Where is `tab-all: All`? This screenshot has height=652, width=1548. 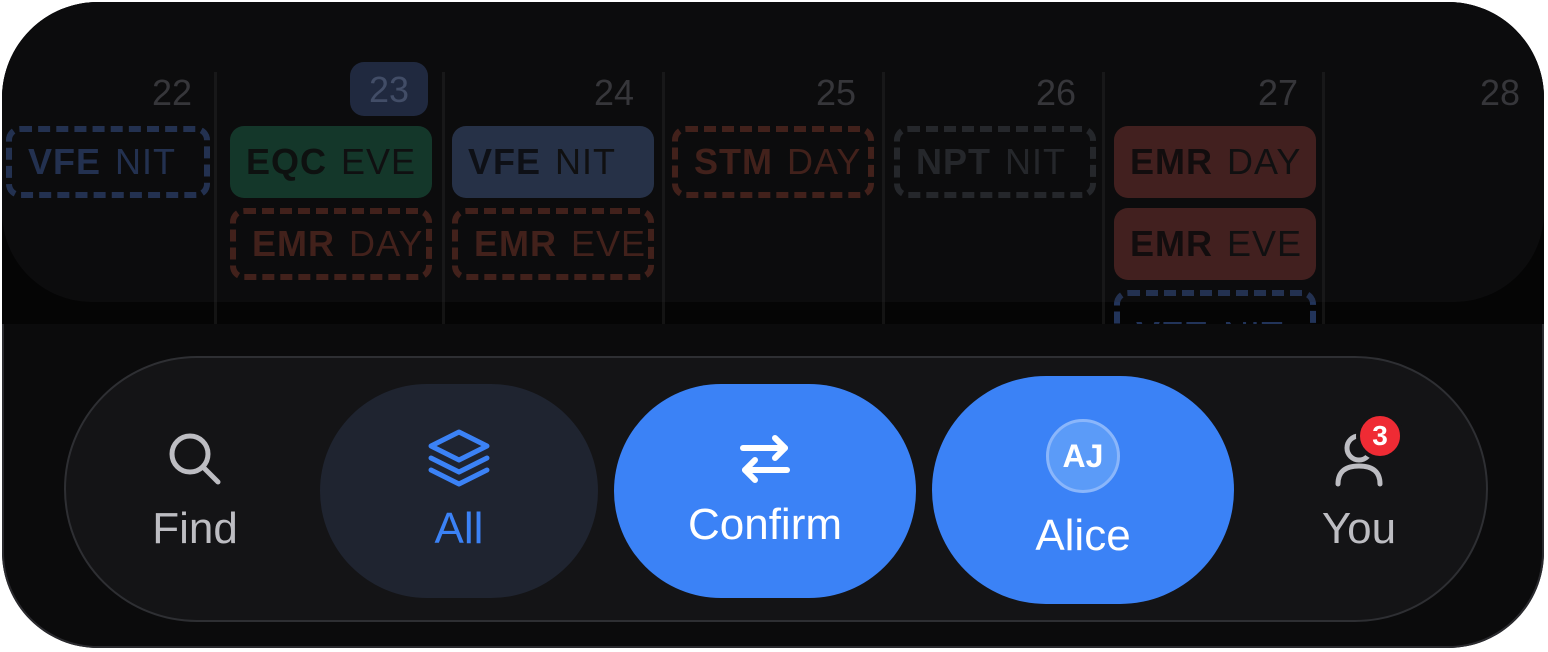 tab-all: All is located at coordinates (459, 491).